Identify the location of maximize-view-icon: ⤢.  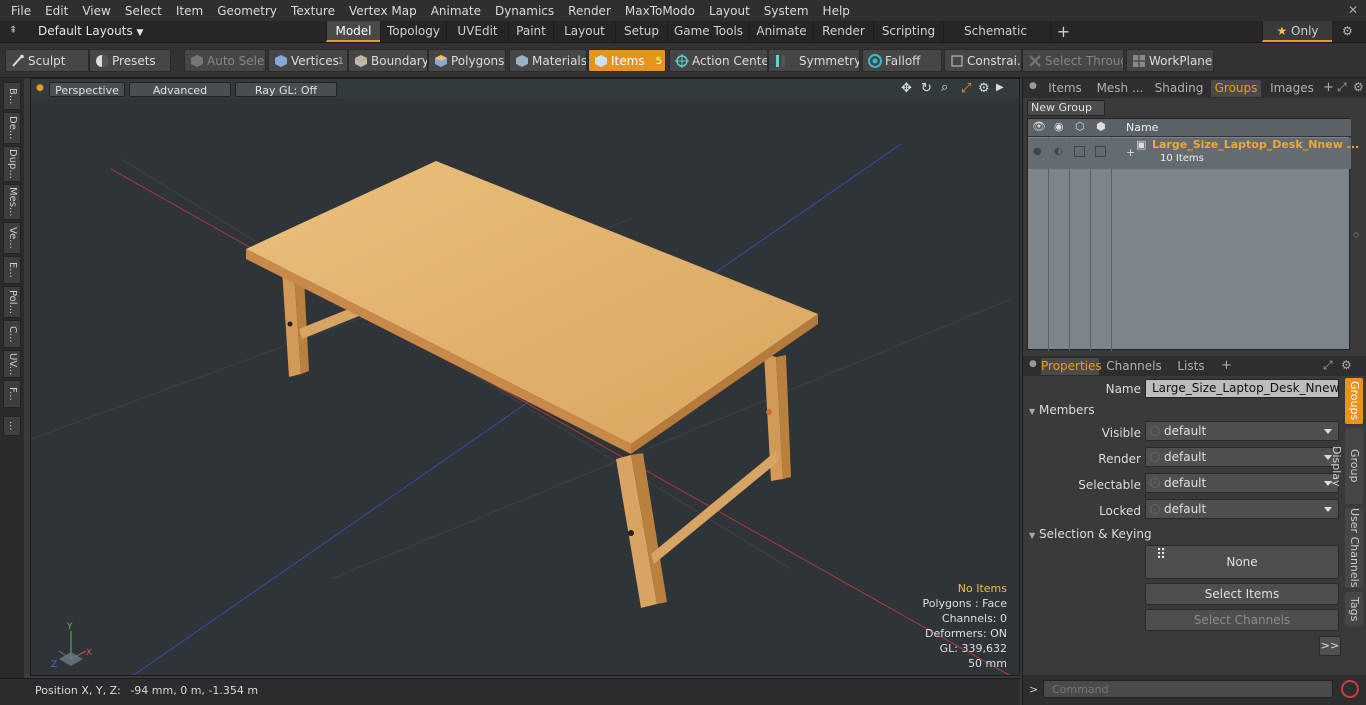
(966, 88).